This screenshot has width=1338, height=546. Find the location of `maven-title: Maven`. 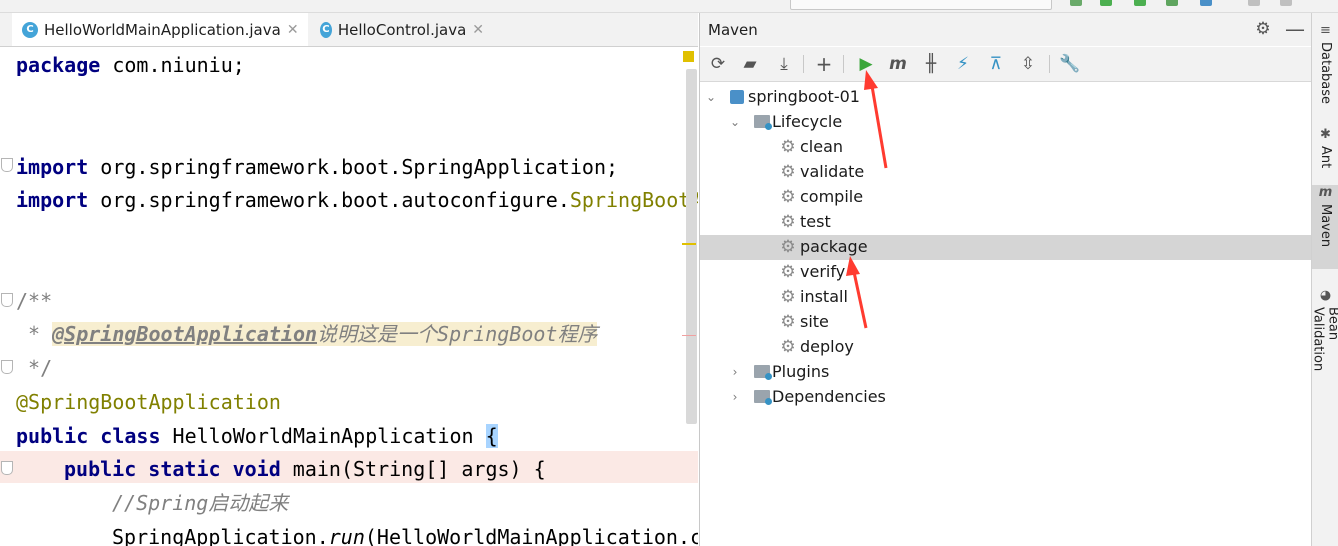

maven-title: Maven is located at coordinates (733, 30).